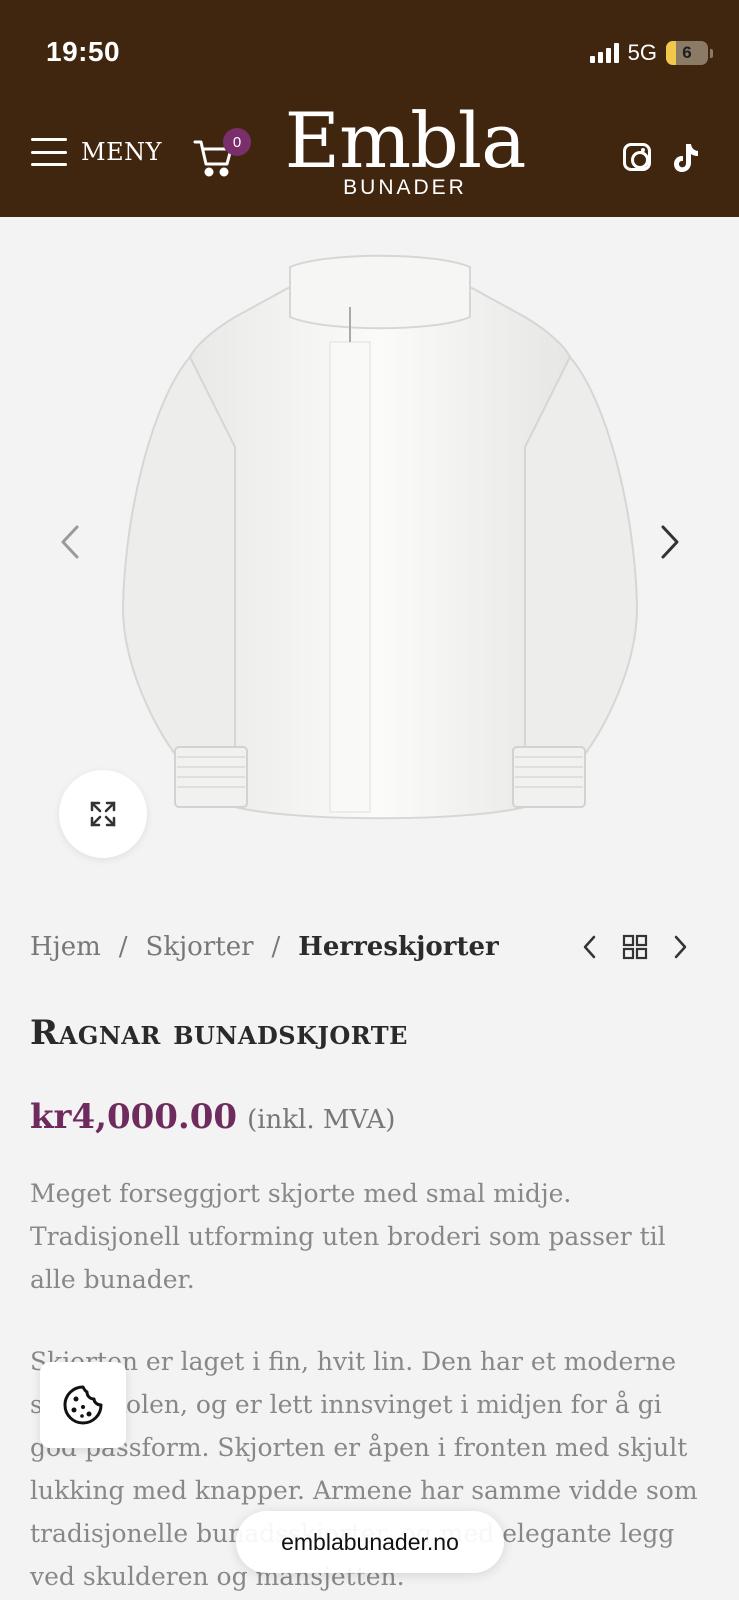 The width and height of the screenshot is (739, 1600). Describe the element at coordinates (405, 140) in the screenshot. I see `logo-wordmark: Embla` at that location.